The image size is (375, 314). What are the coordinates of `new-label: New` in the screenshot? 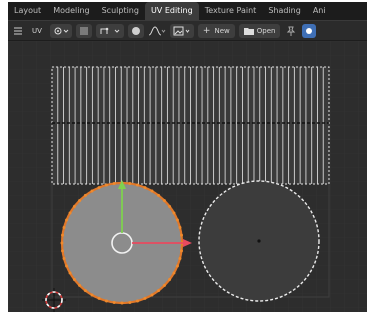 It's located at (222, 30).